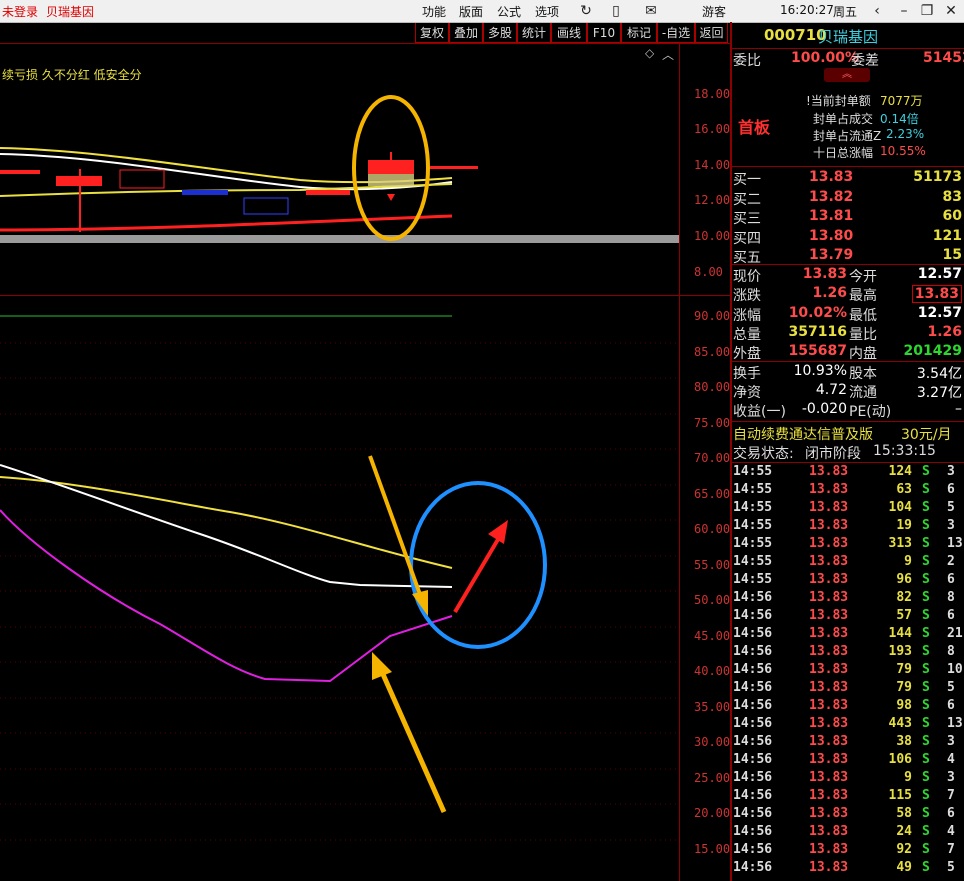 Image resolution: width=964 pixels, height=881 pixels. I want to click on stat-value: 10.93%, so click(820, 371).